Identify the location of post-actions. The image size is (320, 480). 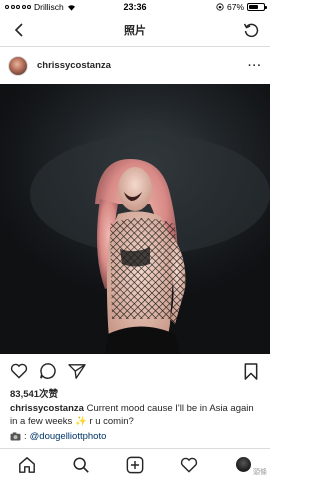
(135, 371).